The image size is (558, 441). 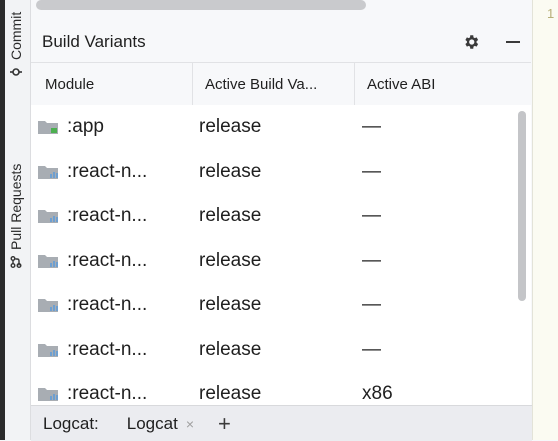 What do you see at coordinates (443, 84) in the screenshot?
I see `column-header-active-abi: Active ABI` at bounding box center [443, 84].